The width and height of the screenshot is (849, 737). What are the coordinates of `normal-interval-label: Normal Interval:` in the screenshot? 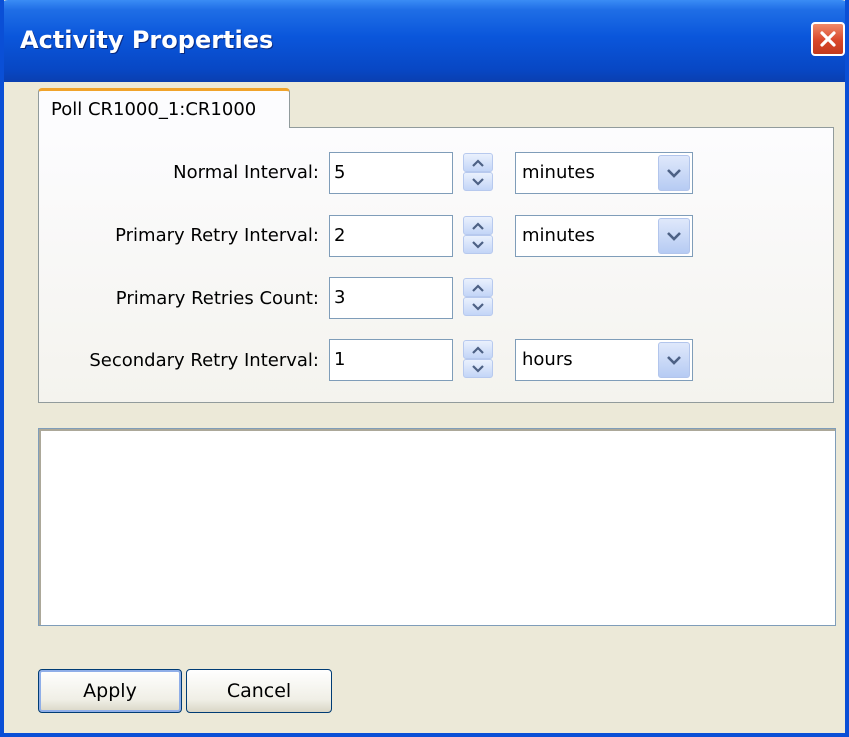 It's located at (246, 172).